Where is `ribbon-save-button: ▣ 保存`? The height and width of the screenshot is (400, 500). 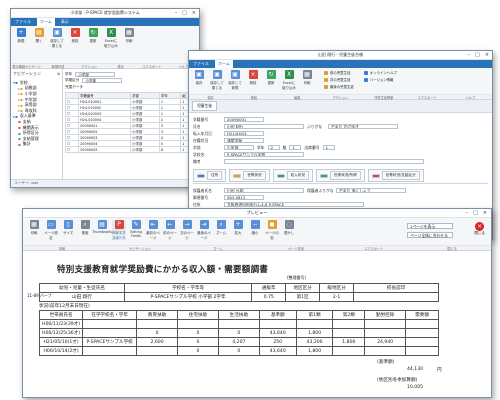
ribbon-save-button: ▣ 保存 is located at coordinates (199, 77).